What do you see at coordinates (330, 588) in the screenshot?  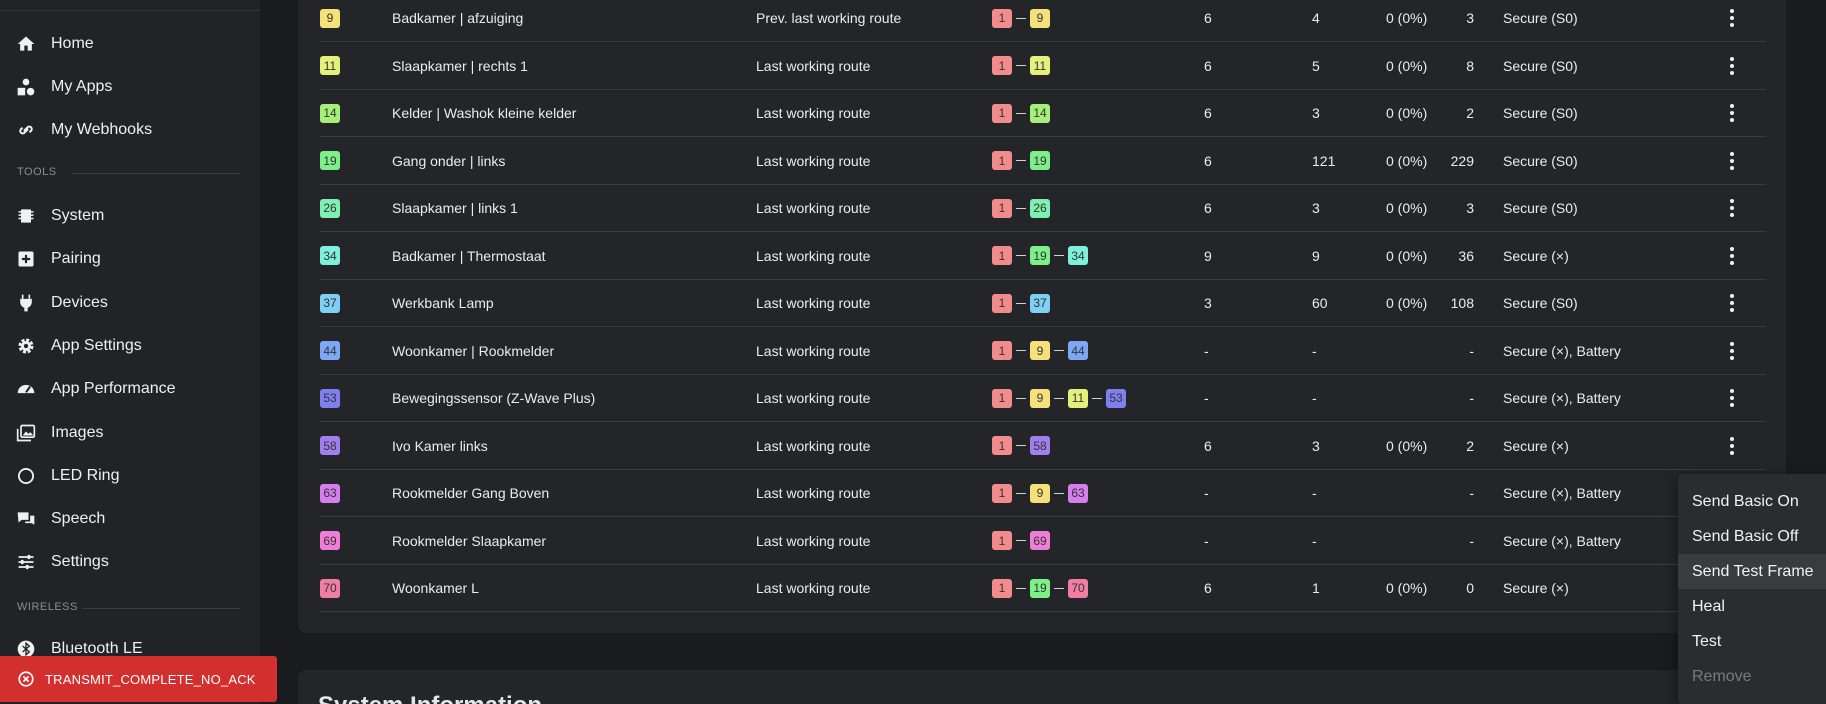 I see `node-id-cell: 70` at bounding box center [330, 588].